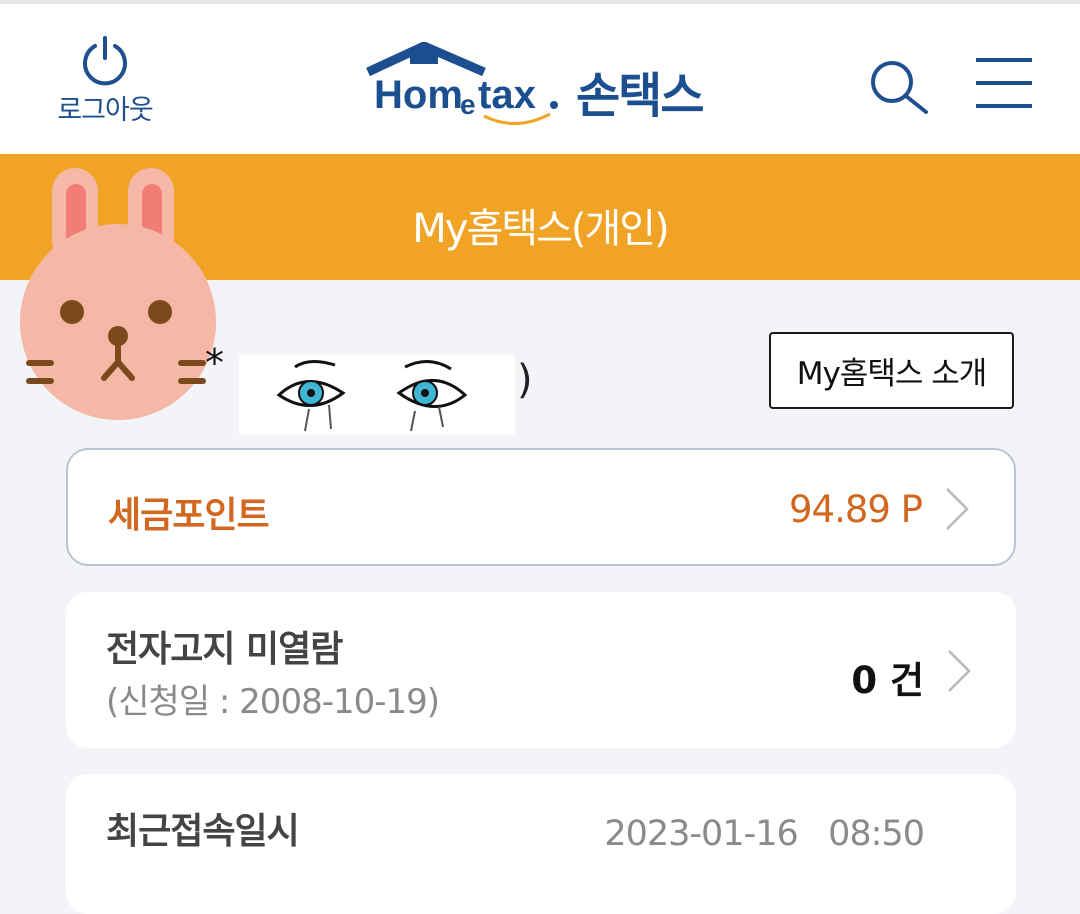 The image size is (1080, 914). What do you see at coordinates (856, 509) in the screenshot?
I see `tax-point-value: 94.89 P` at bounding box center [856, 509].